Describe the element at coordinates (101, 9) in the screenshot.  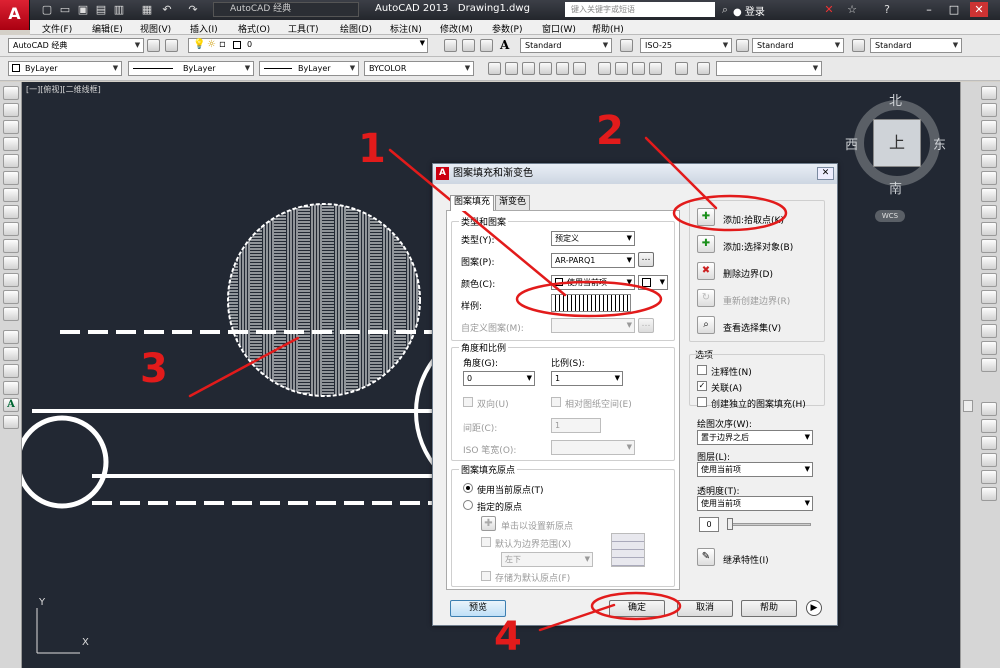
I see `save-as-icon: ▤` at that location.